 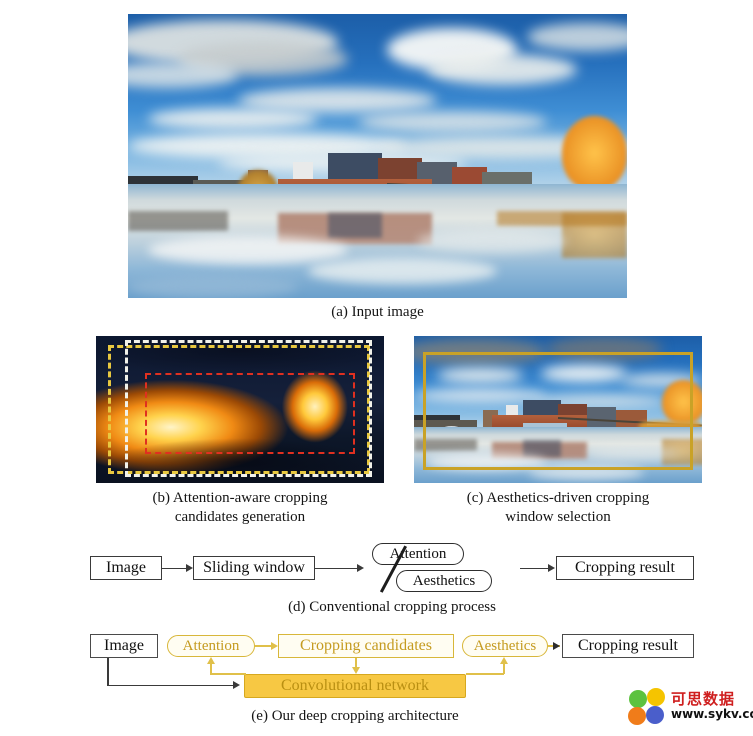 I want to click on caption-c-line2: window selection, so click(x=558, y=517).